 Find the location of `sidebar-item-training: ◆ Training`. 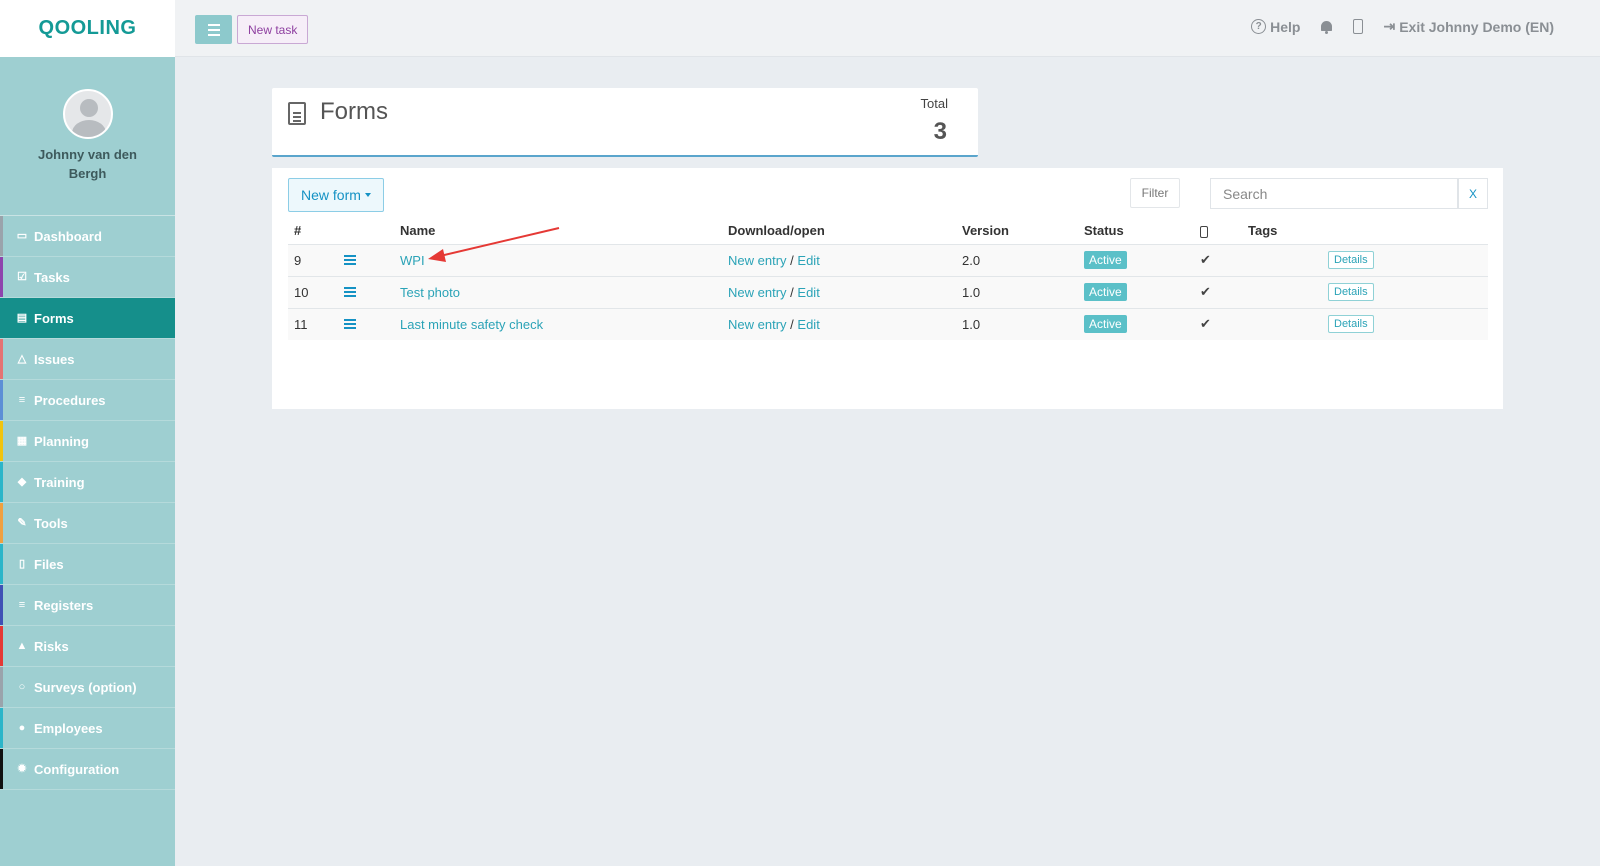

sidebar-item-training: ◆ Training is located at coordinates (87, 482).